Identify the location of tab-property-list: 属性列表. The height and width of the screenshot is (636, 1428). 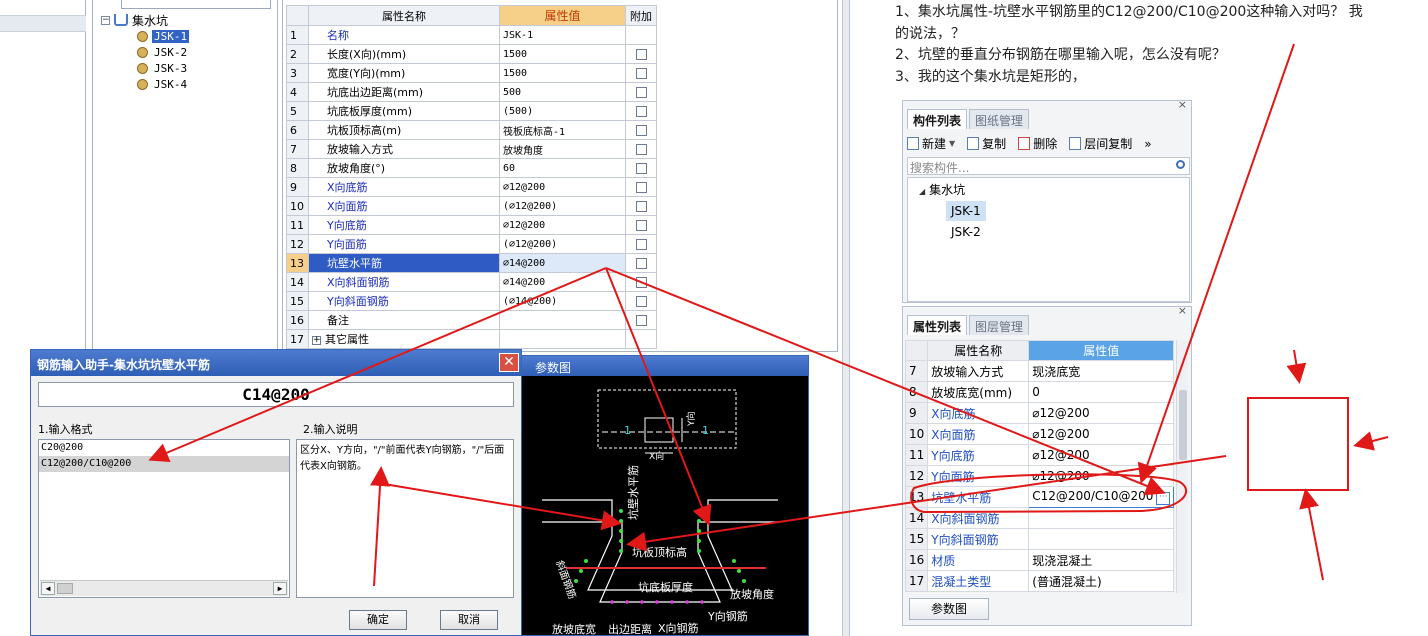
(937, 325).